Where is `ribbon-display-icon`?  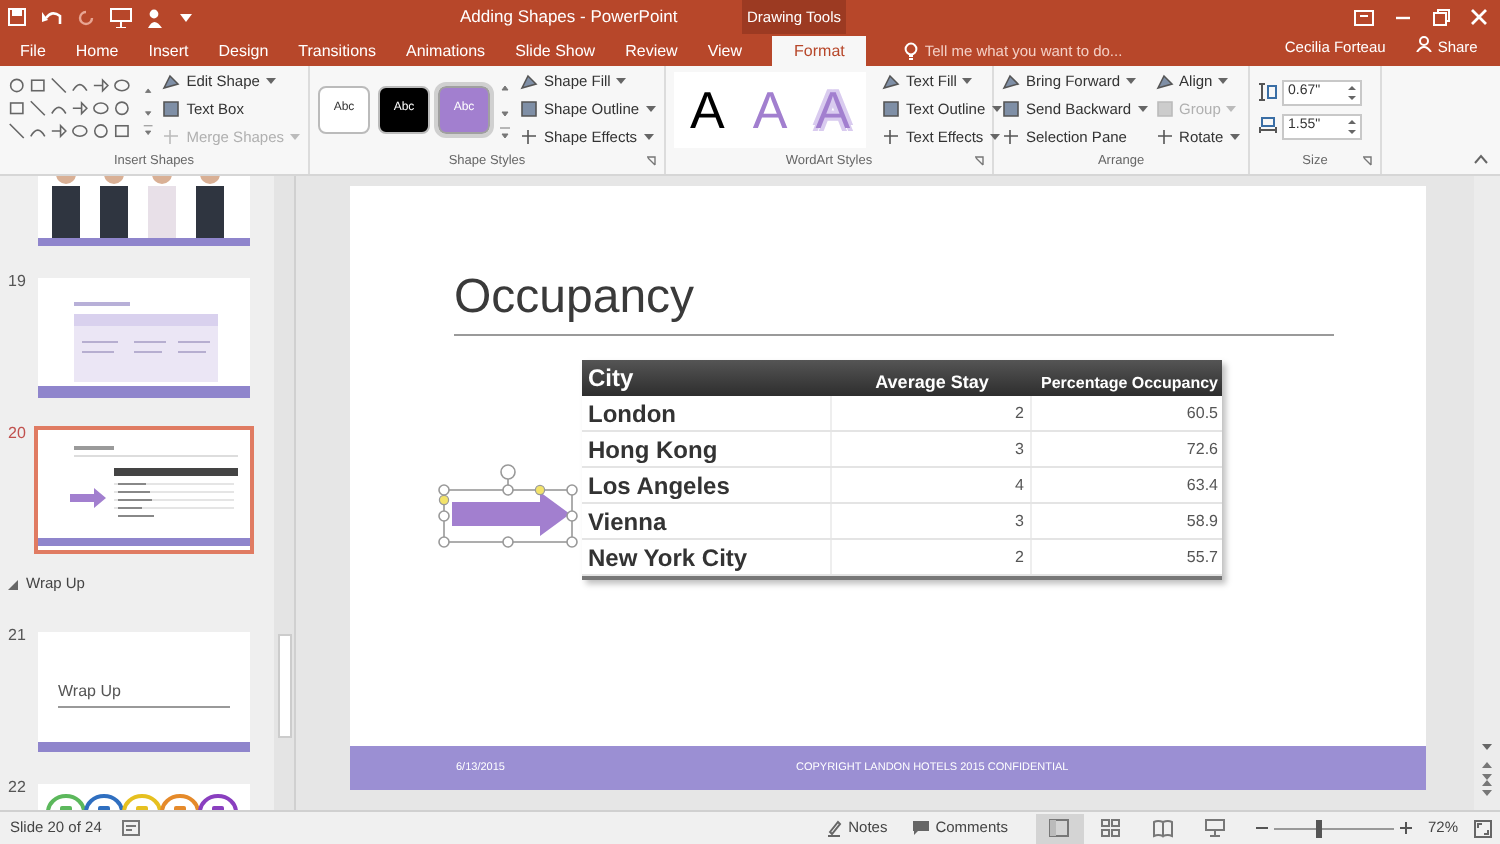
ribbon-display-icon is located at coordinates (1364, 17).